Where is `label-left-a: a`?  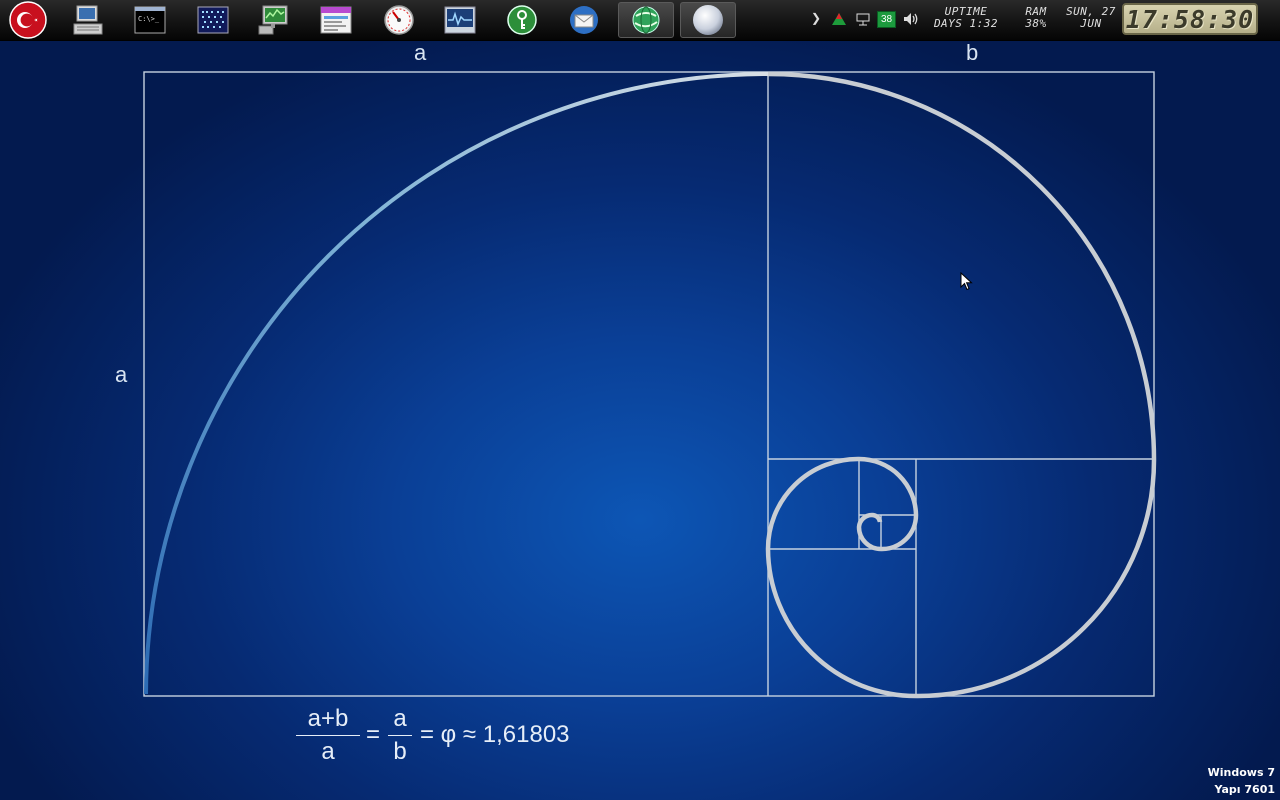
label-left-a: a is located at coordinates (121, 374).